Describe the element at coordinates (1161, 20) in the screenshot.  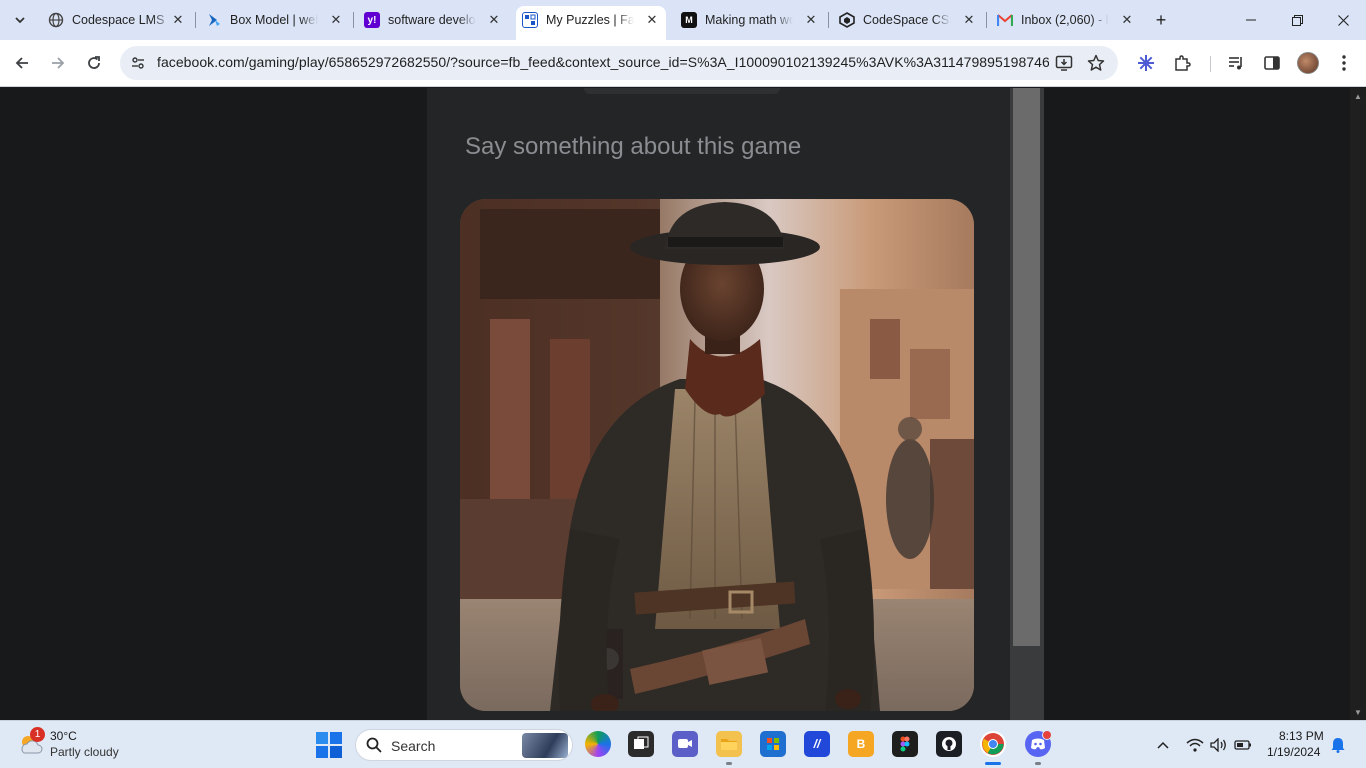
I see `new-tab-icon: +` at that location.